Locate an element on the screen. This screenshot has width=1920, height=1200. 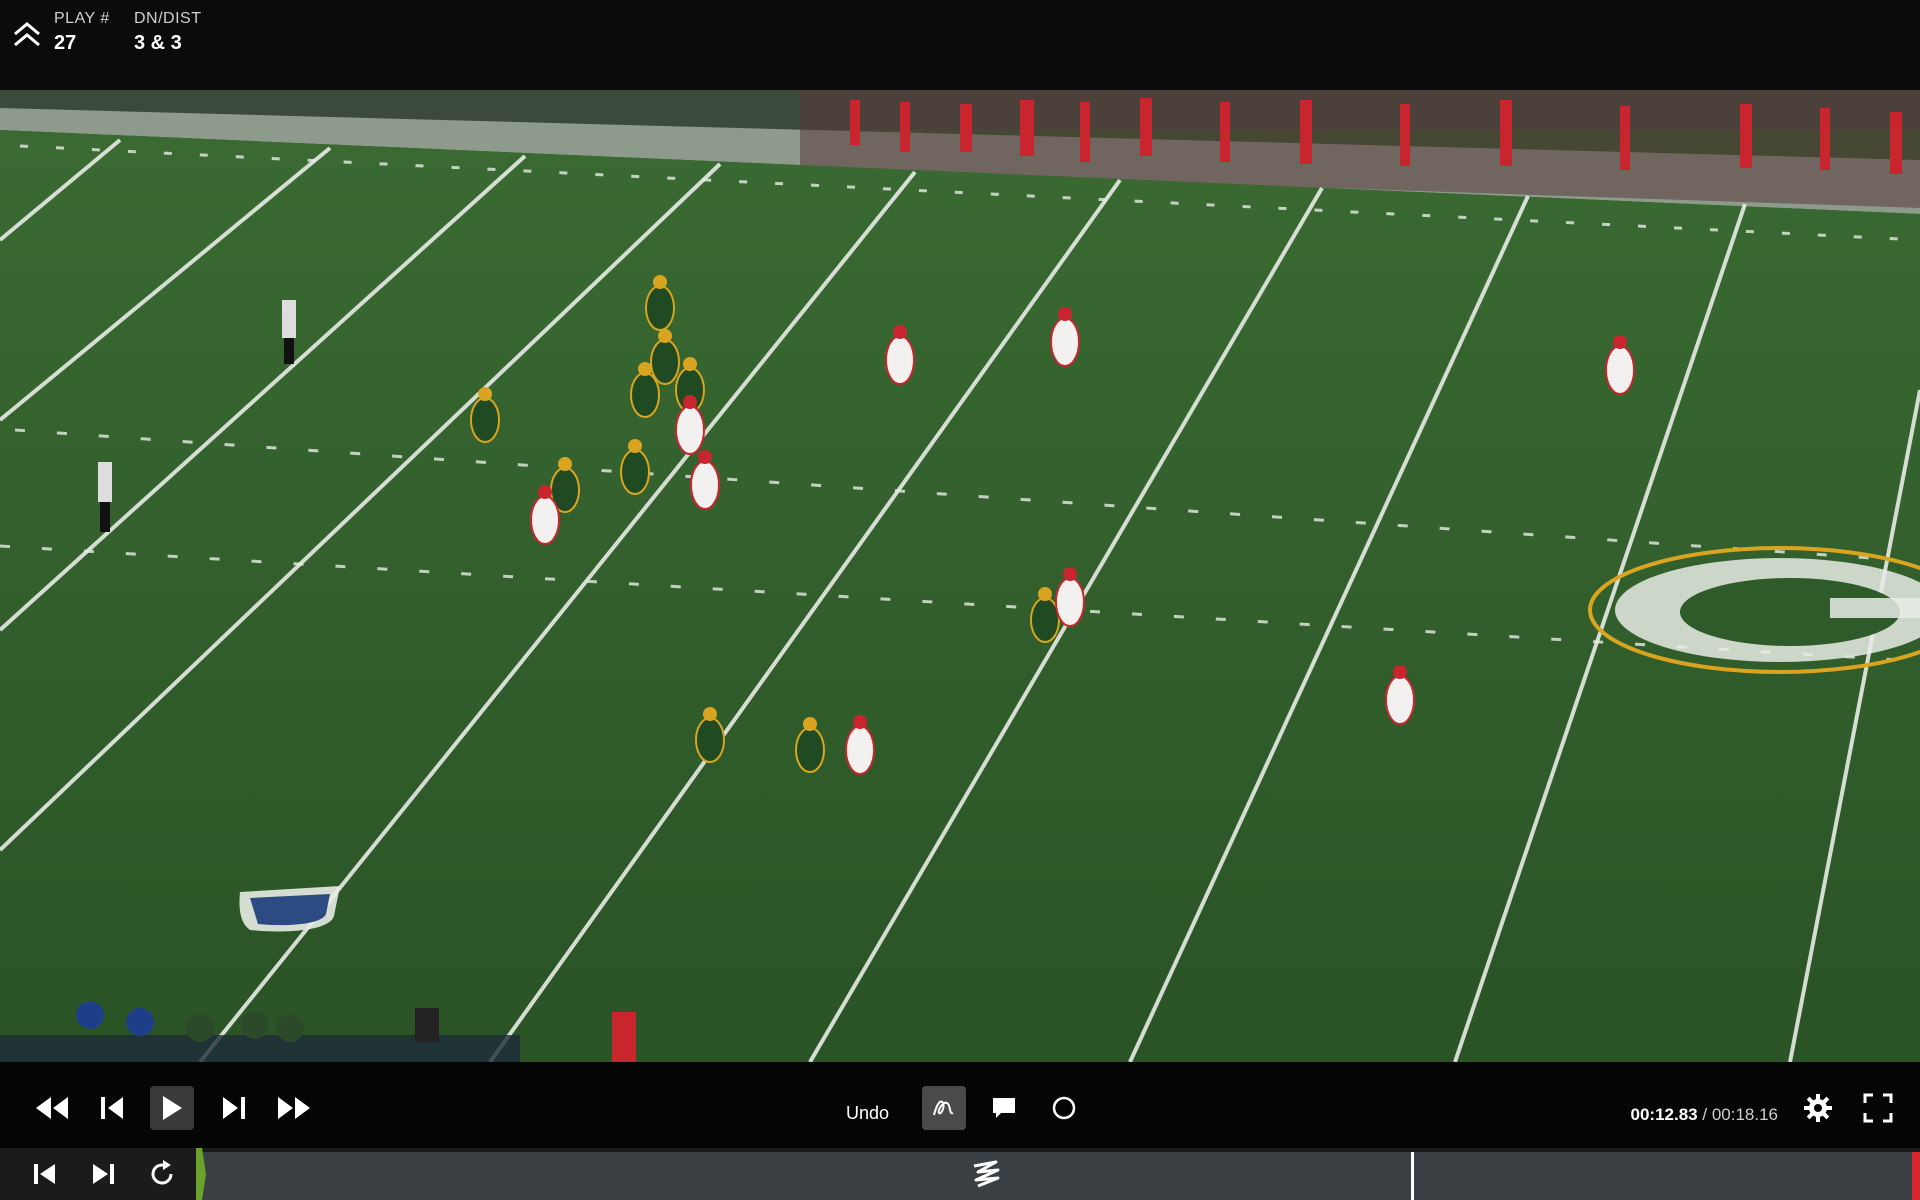
freehand-draw-icon is located at coordinates (943, 1108).